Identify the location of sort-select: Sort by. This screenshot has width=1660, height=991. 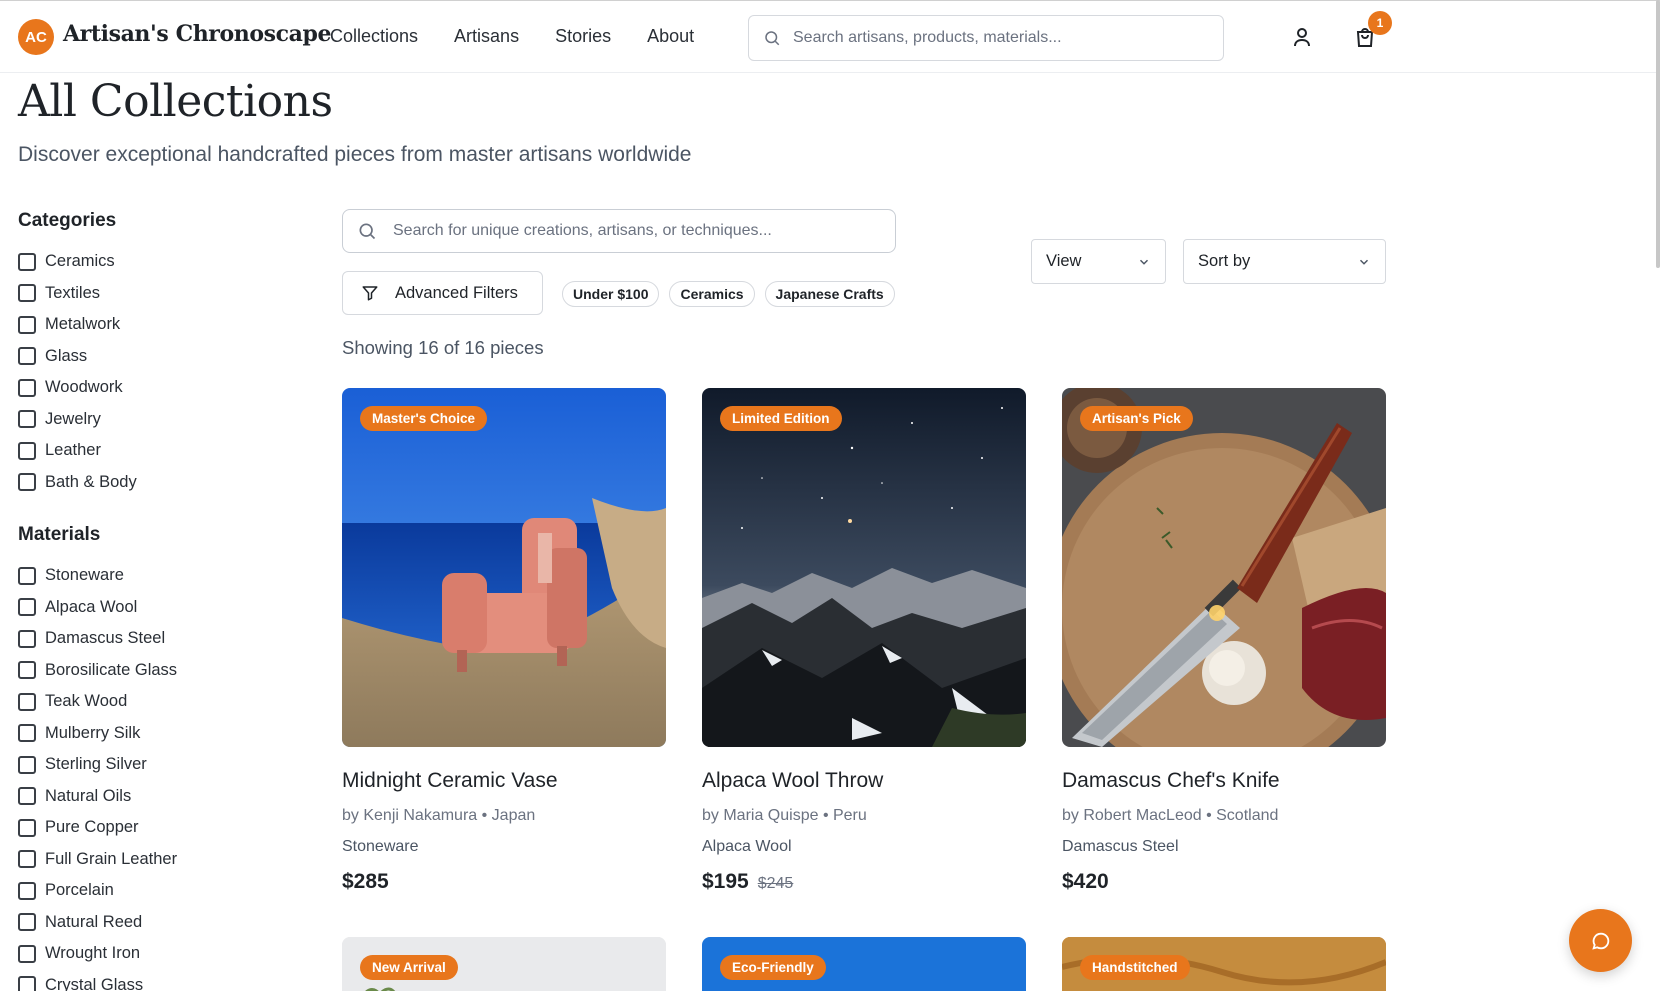
(1284, 261).